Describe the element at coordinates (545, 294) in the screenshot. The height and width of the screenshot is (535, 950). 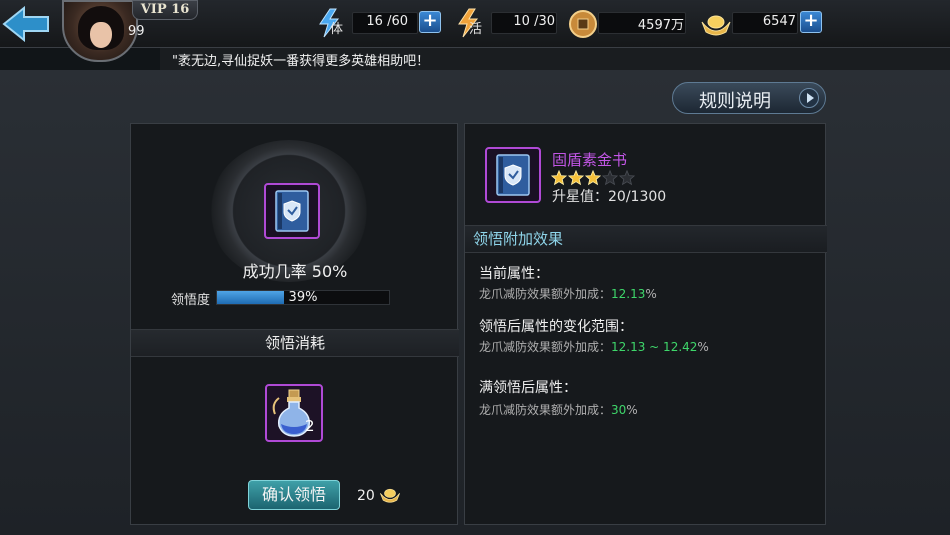
I see `current-attr-label: 龙爪减防效果额外加成：` at that location.